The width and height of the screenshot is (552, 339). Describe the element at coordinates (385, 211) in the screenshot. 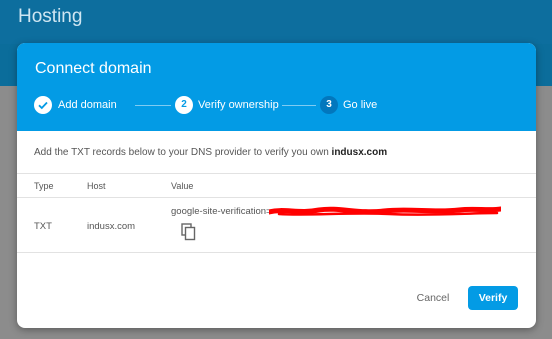

I see `redaction-mark` at that location.